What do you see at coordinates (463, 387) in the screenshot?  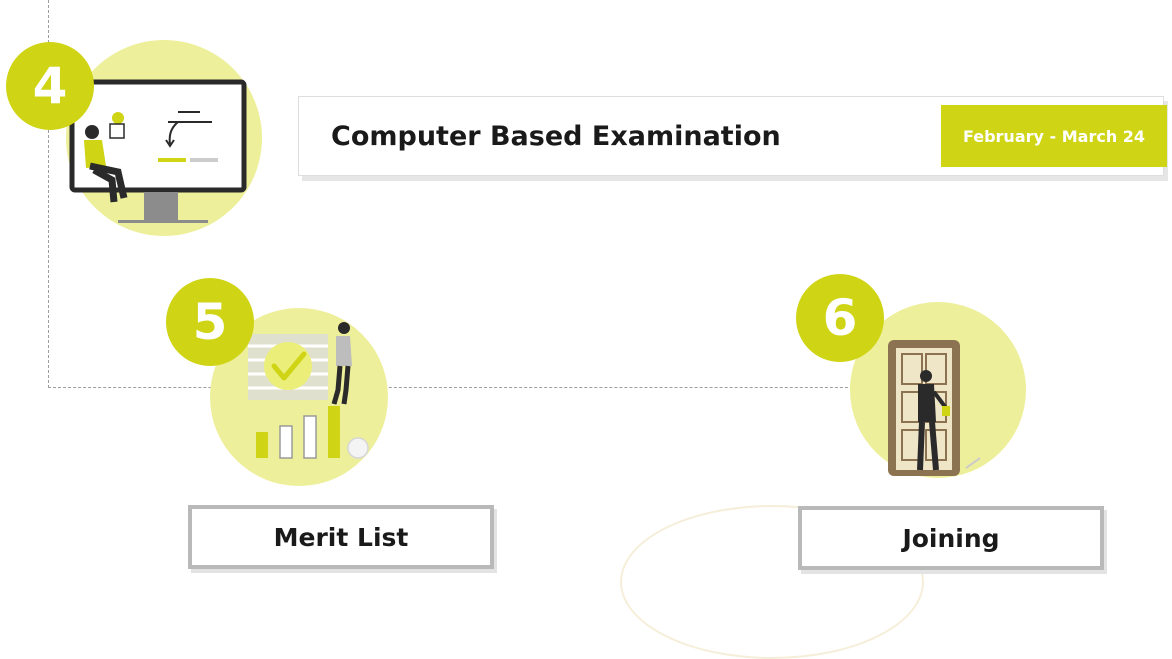 I see `timeline-horizontal-connector` at bounding box center [463, 387].